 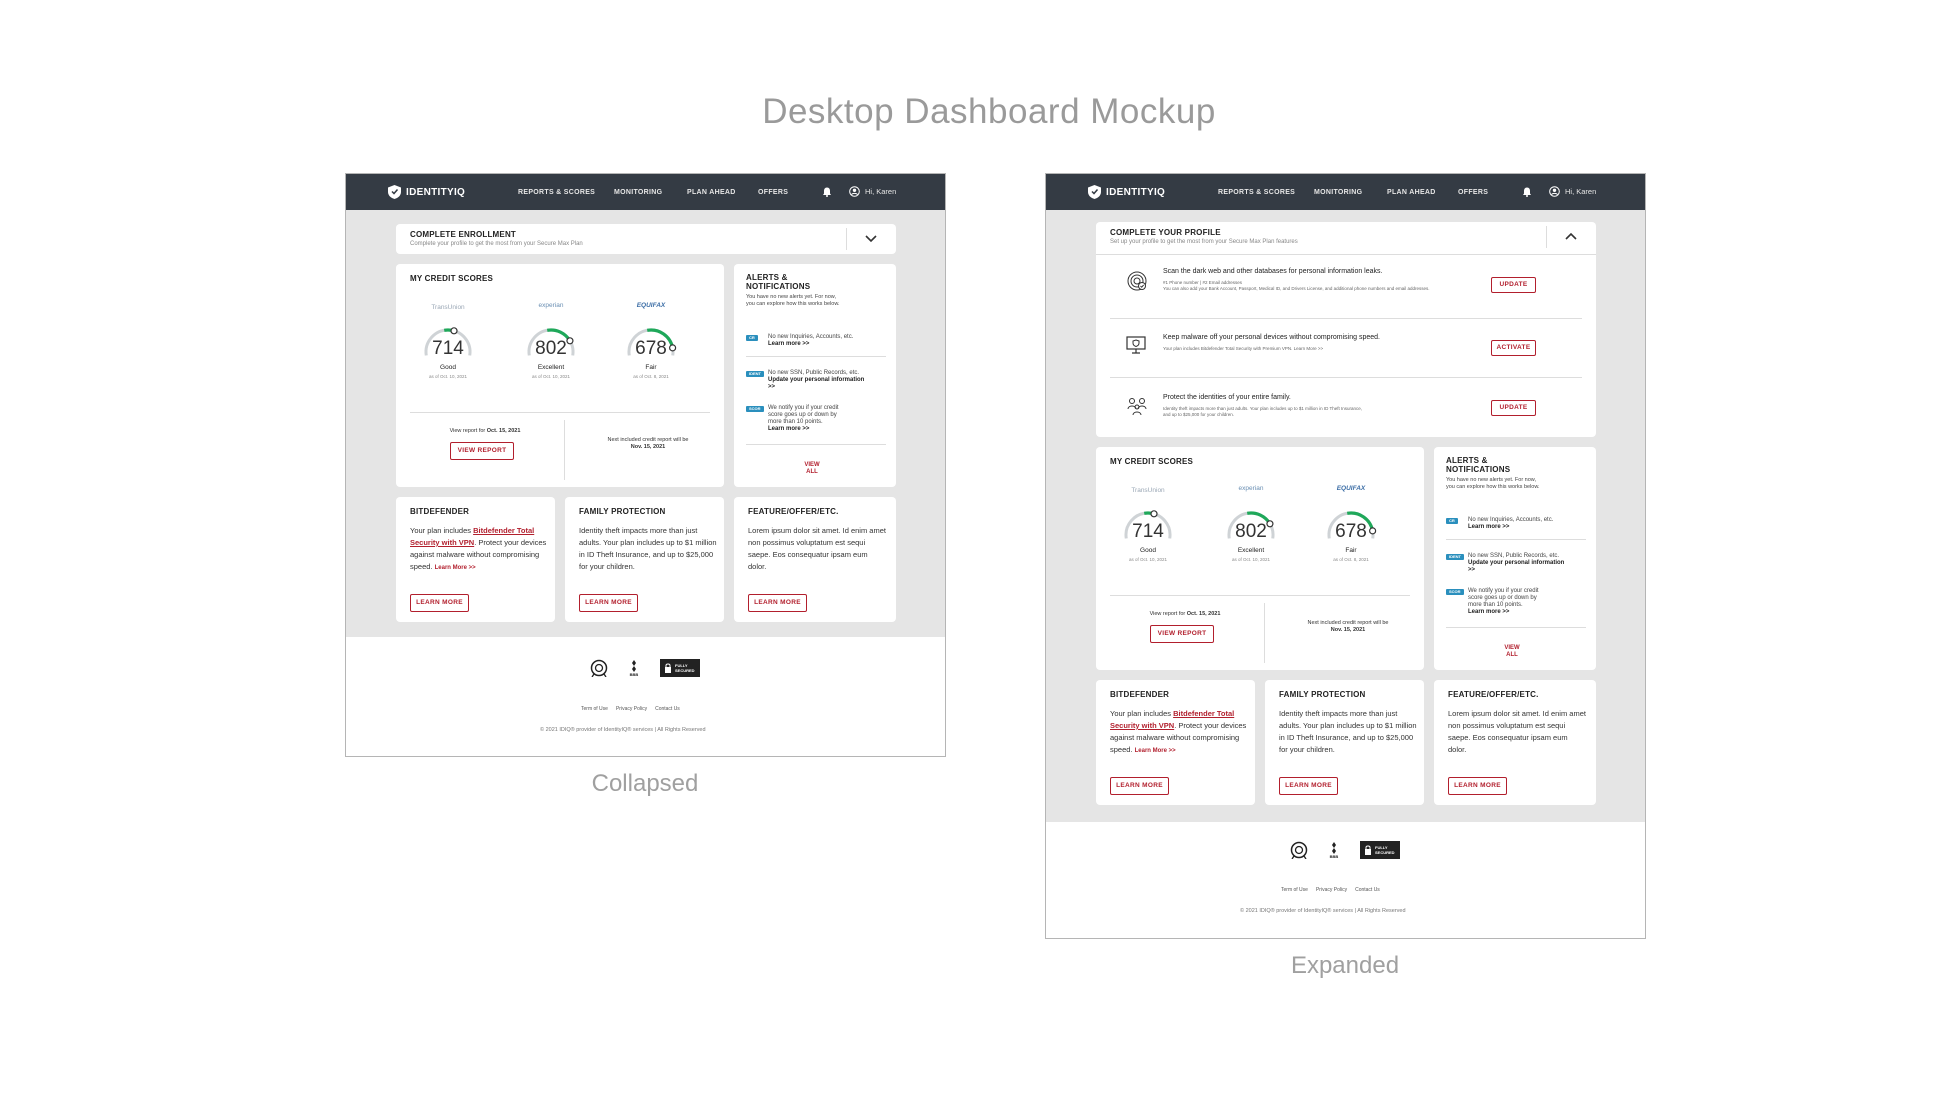 What do you see at coordinates (846, 239) in the screenshot?
I see `enrollment-divider` at bounding box center [846, 239].